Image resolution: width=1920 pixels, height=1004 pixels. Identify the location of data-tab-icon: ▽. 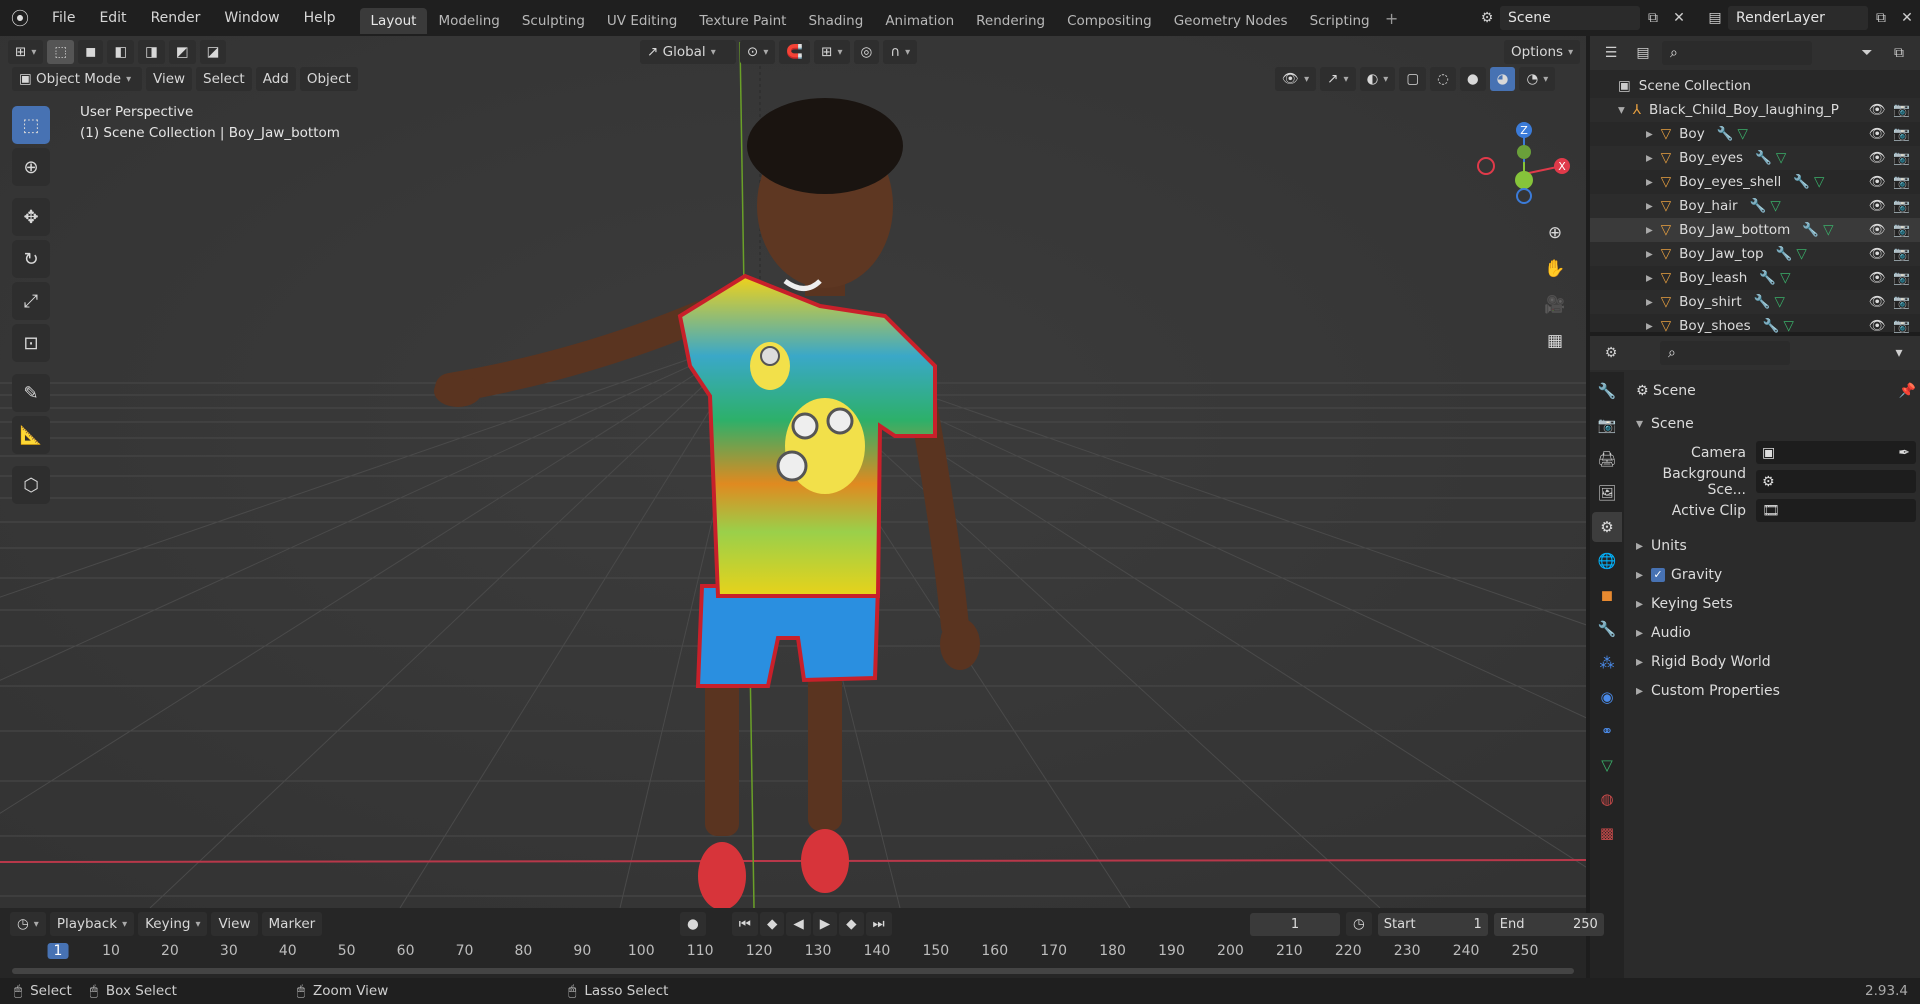
(1607, 765).